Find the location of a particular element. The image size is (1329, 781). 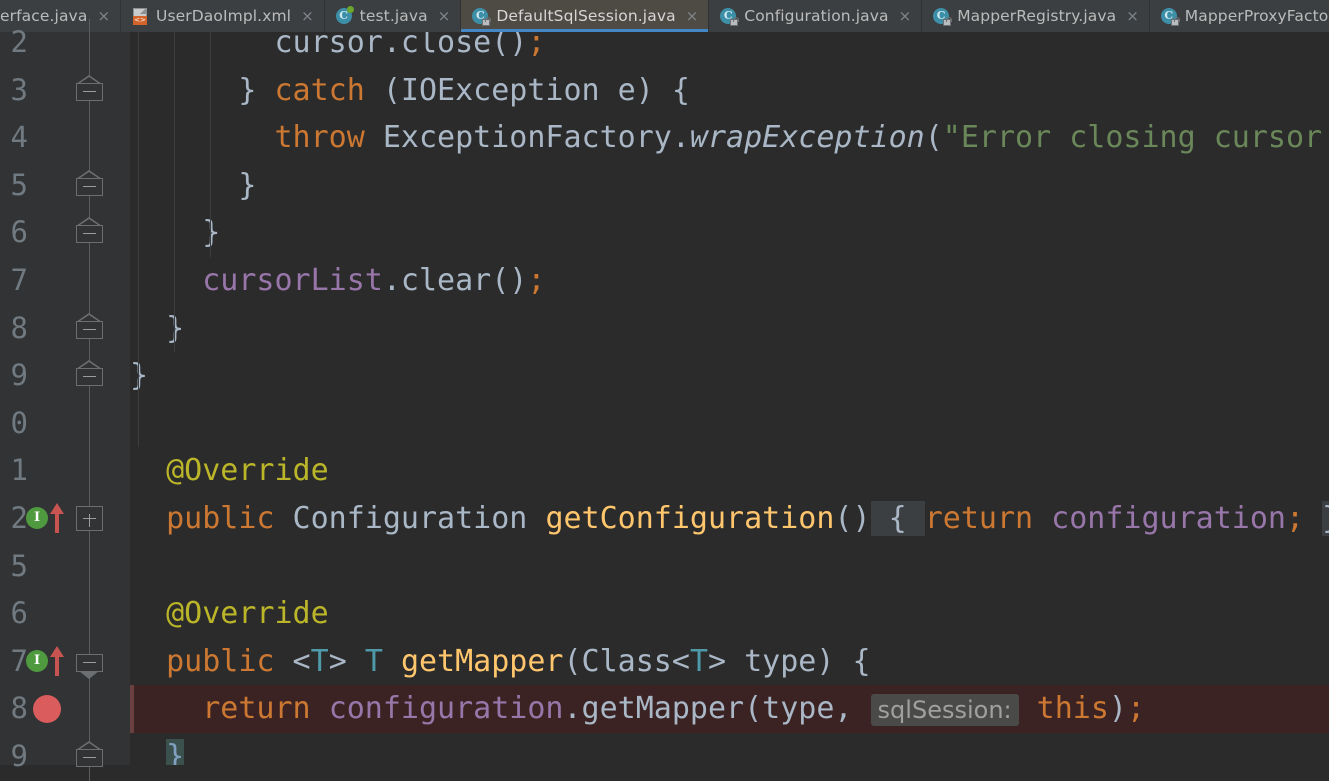

code-token: ExceptionFactory. is located at coordinates (527, 138).